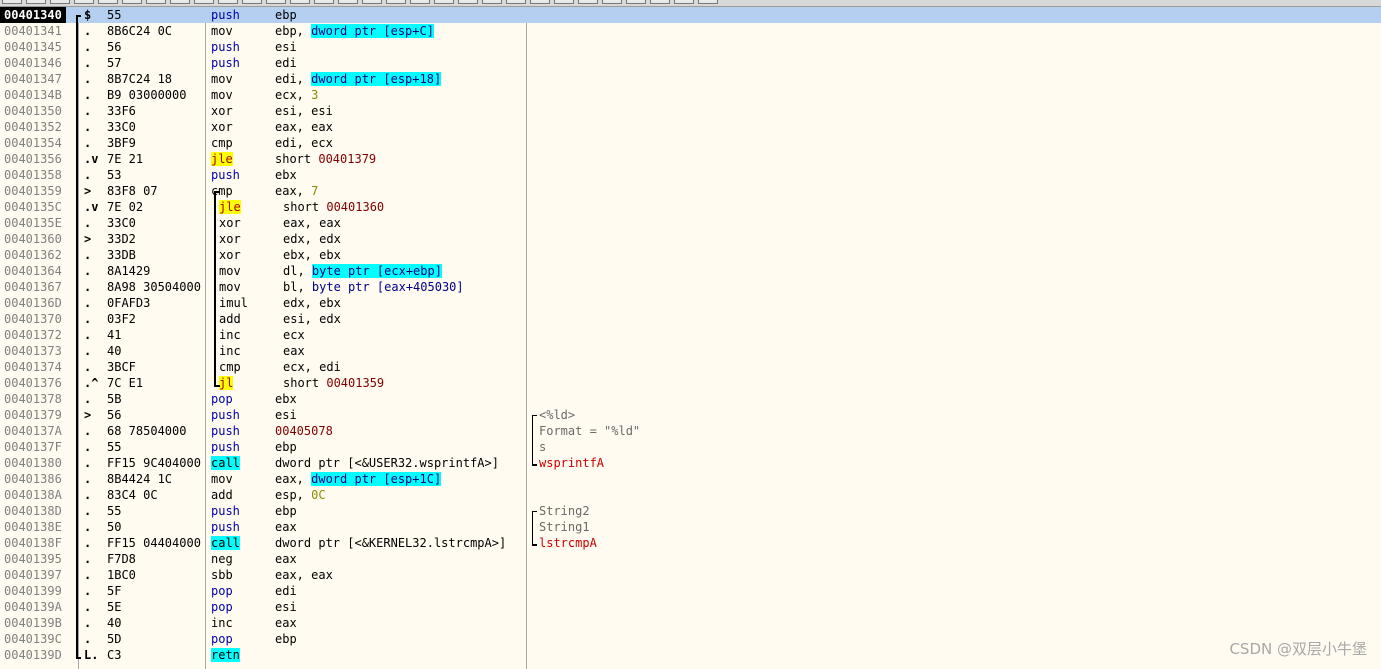  I want to click on disasm-row: 00401370. 03F2 add esi, edx, so click(690, 319).